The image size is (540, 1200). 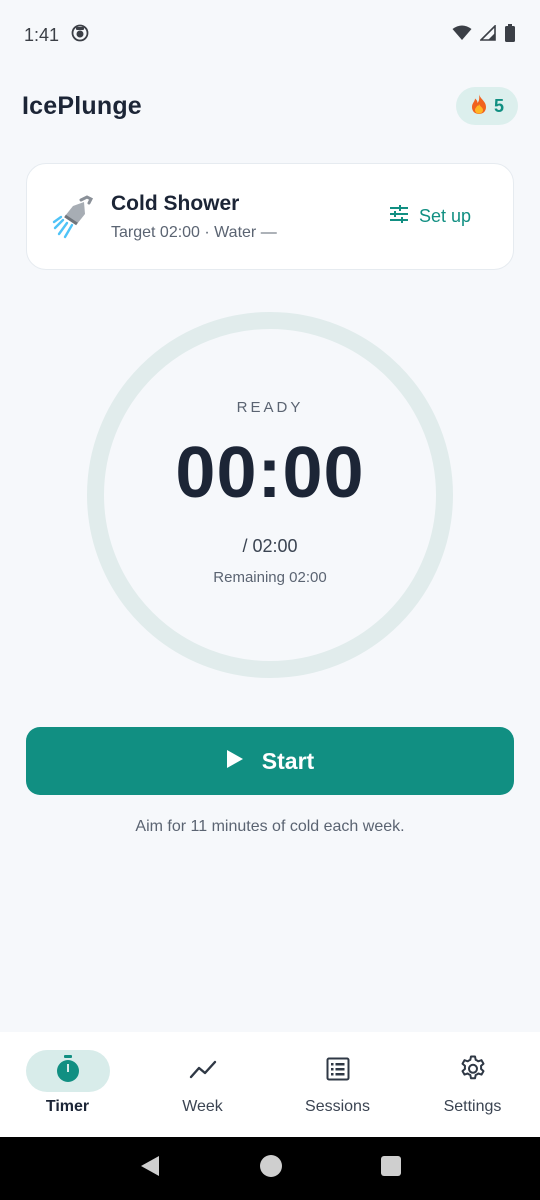 What do you see at coordinates (270, 106) in the screenshot?
I see `app-header: IcePlunge 5` at bounding box center [270, 106].